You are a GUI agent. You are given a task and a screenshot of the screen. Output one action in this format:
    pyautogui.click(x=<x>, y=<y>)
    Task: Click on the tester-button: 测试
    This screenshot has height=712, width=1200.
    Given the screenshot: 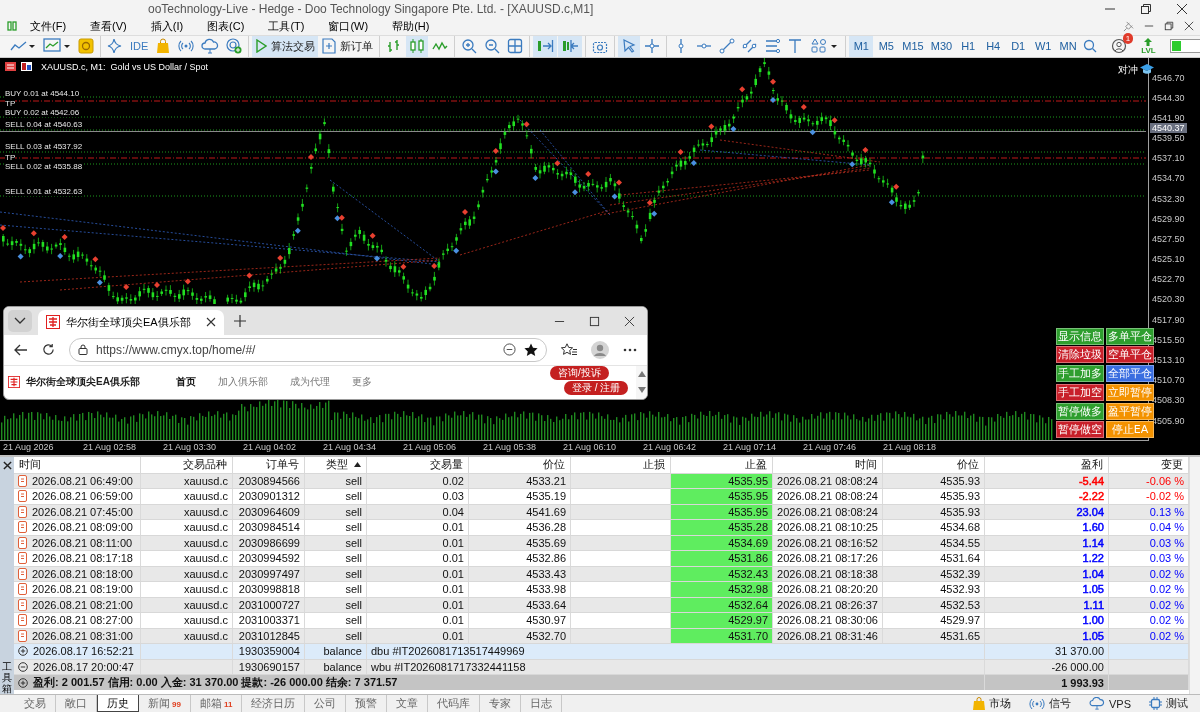 What is the action you would take?
    pyautogui.click(x=1168, y=703)
    